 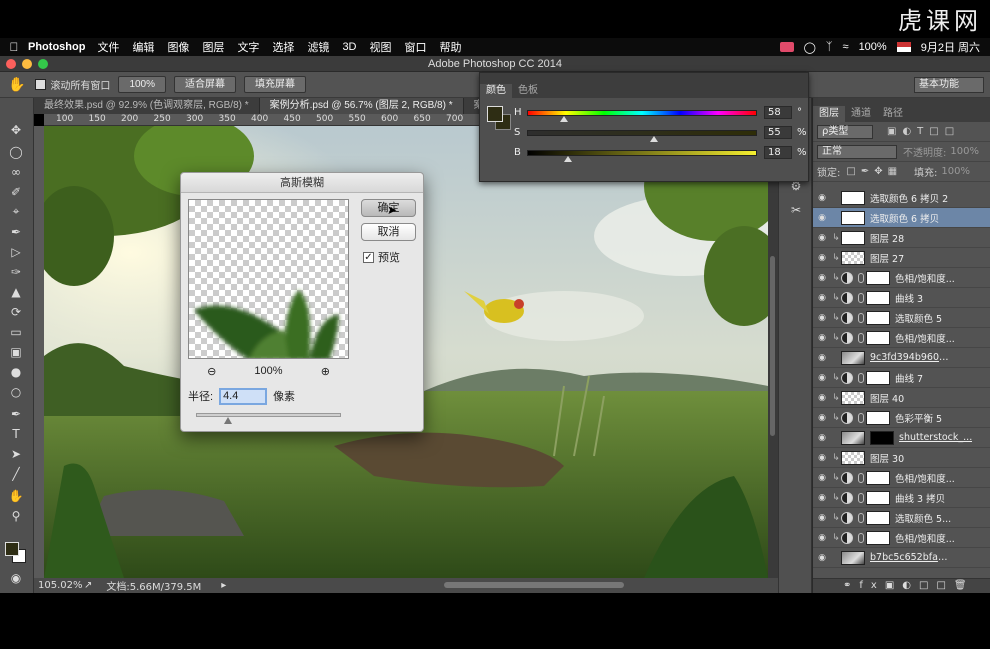 I want to click on menu-3d: 3D, so click(x=349, y=47).